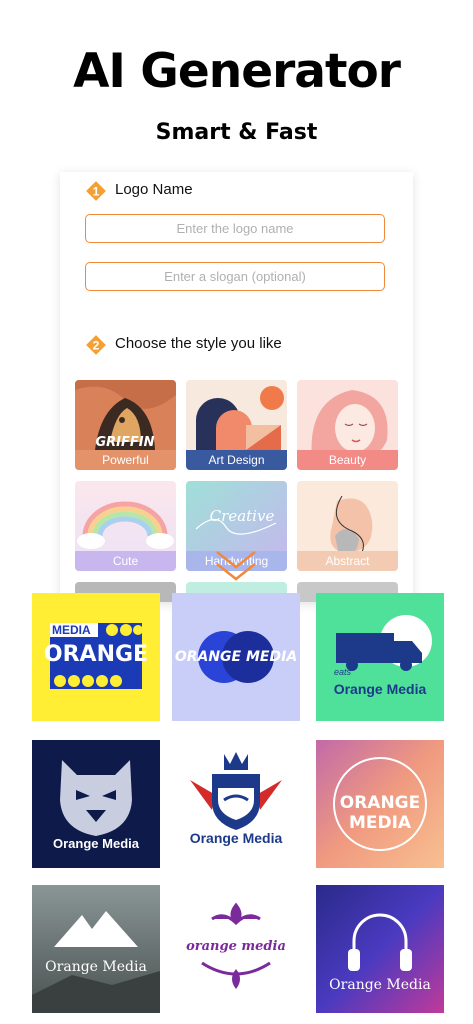 The width and height of the screenshot is (473, 1024). What do you see at coordinates (242, 516) in the screenshot?
I see `creative-text: Creative` at bounding box center [242, 516].